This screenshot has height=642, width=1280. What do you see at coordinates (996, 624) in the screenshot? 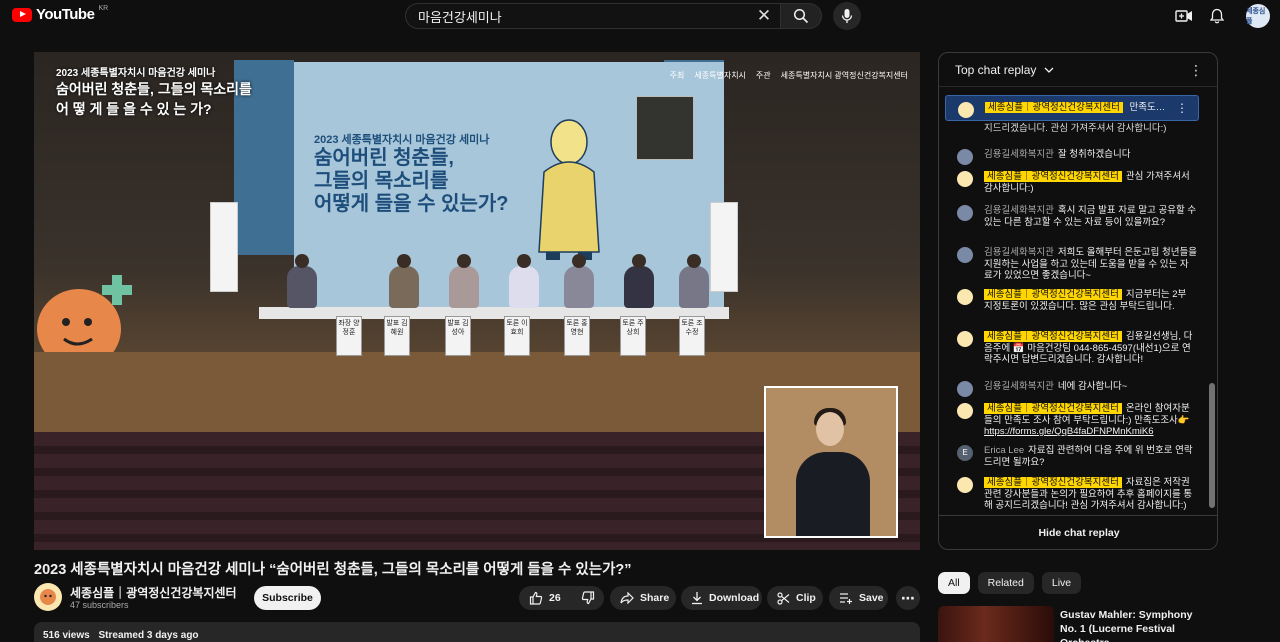
I see `related-video-thumbnail` at bounding box center [996, 624].